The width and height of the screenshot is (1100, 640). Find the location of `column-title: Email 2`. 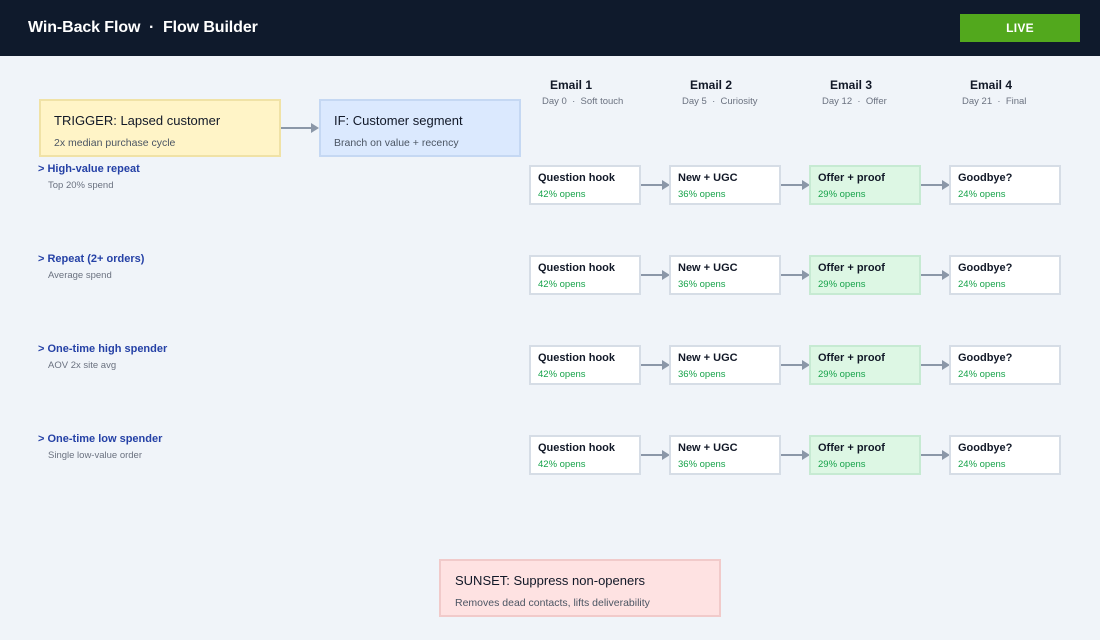

column-title: Email 2 is located at coordinates (711, 85).